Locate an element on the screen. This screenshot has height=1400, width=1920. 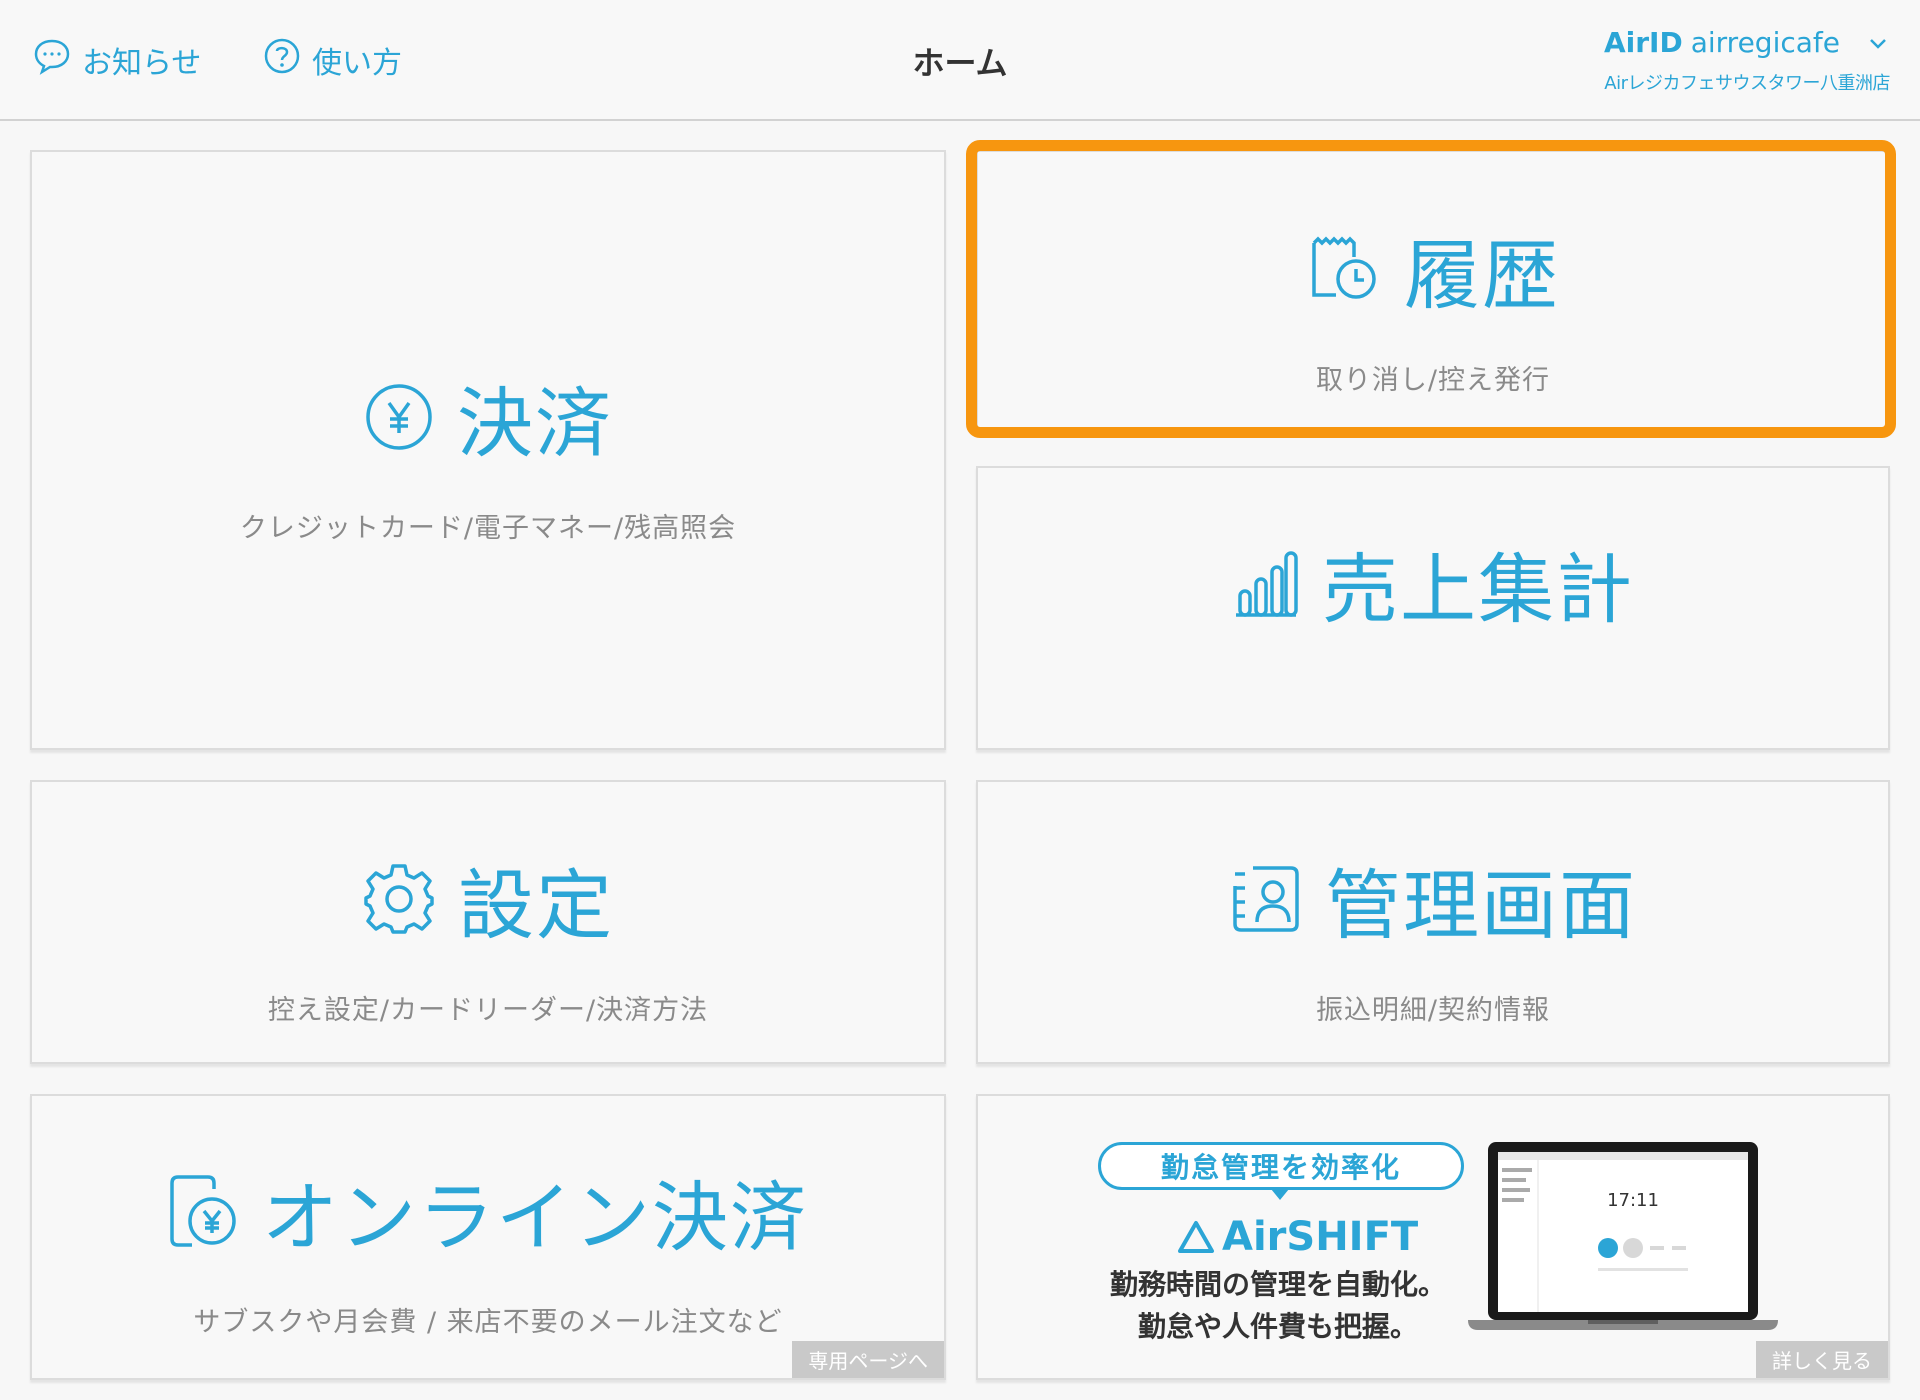
settings-title: 設定 is located at coordinates (536, 905).